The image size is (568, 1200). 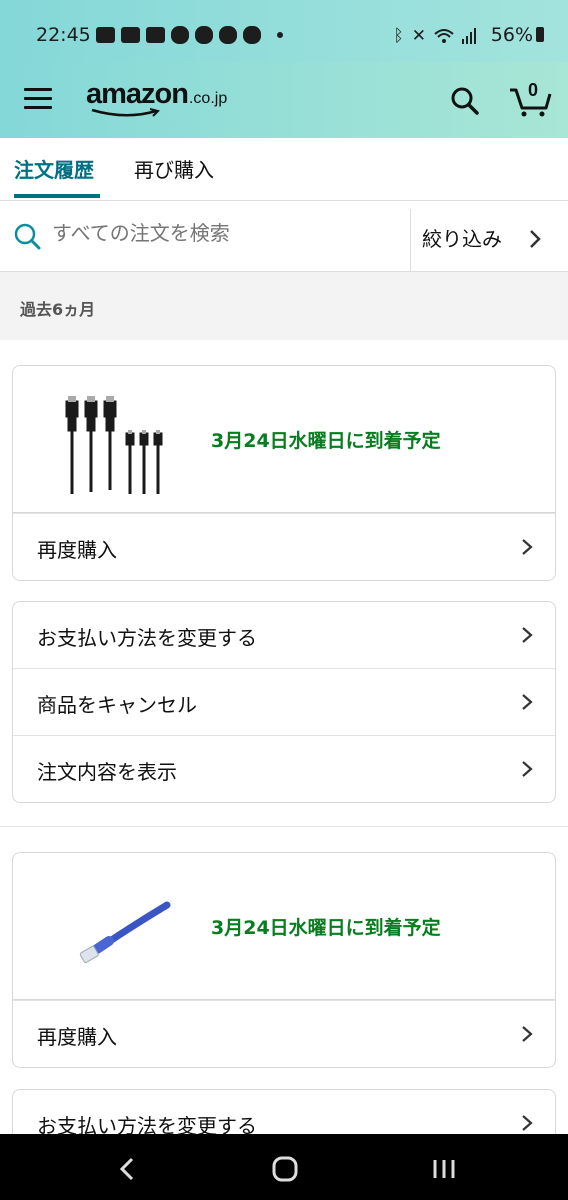 What do you see at coordinates (284, 306) in the screenshot?
I see `time-period-header: 過去6ヵ月` at bounding box center [284, 306].